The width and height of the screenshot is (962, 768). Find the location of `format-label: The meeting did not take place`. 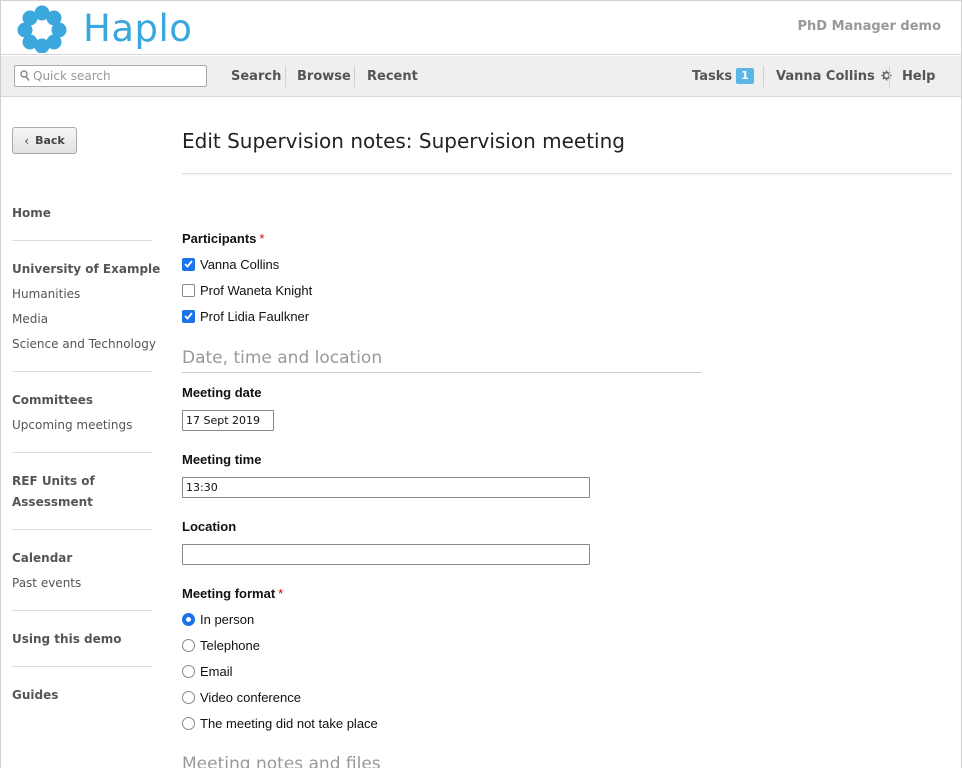

format-label: The meeting did not take place is located at coordinates (289, 723).